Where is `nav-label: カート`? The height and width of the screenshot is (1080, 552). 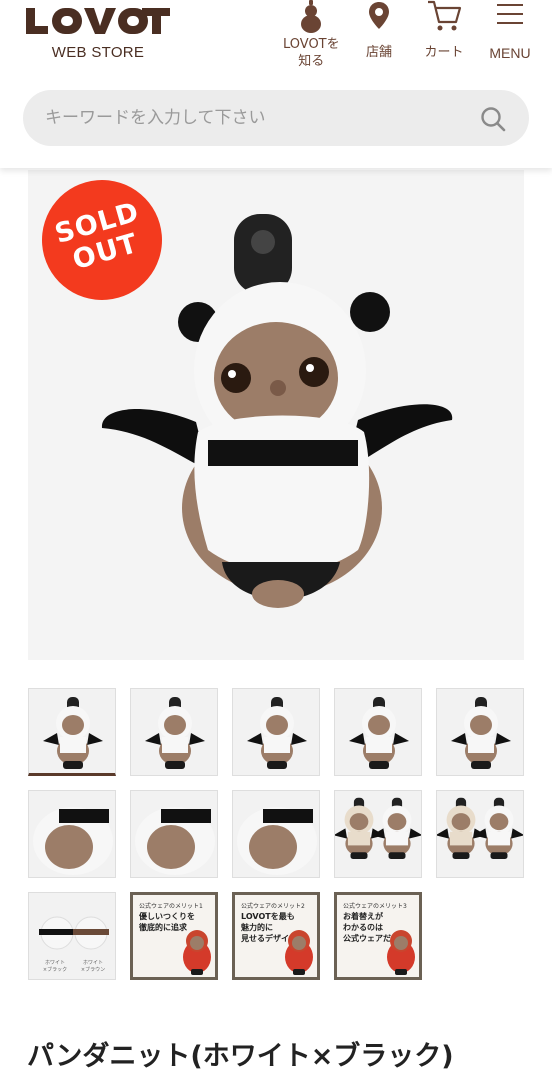 nav-label: カート is located at coordinates (444, 52).